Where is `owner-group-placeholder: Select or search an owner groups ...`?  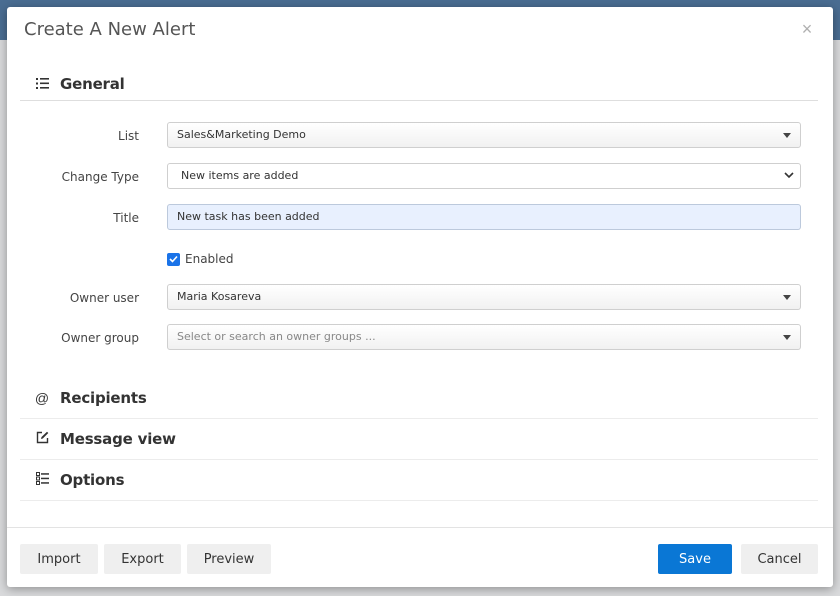 owner-group-placeholder: Select or search an owner groups ... is located at coordinates (276, 336).